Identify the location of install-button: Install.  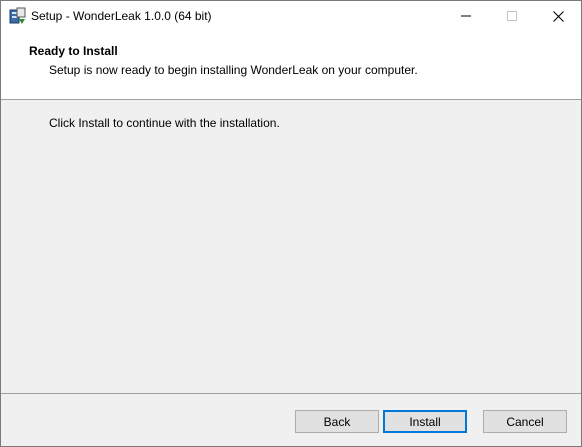
(425, 421).